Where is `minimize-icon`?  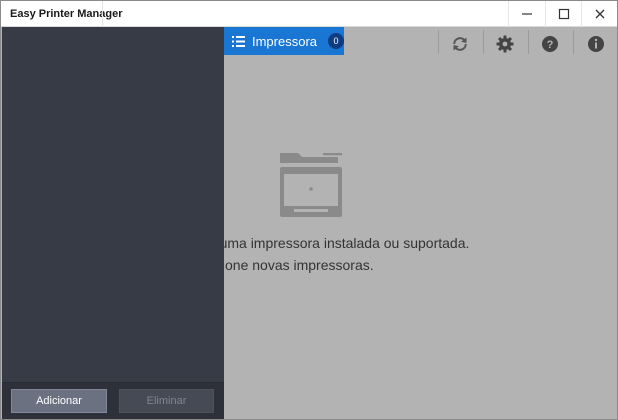
minimize-icon is located at coordinates (526, 14).